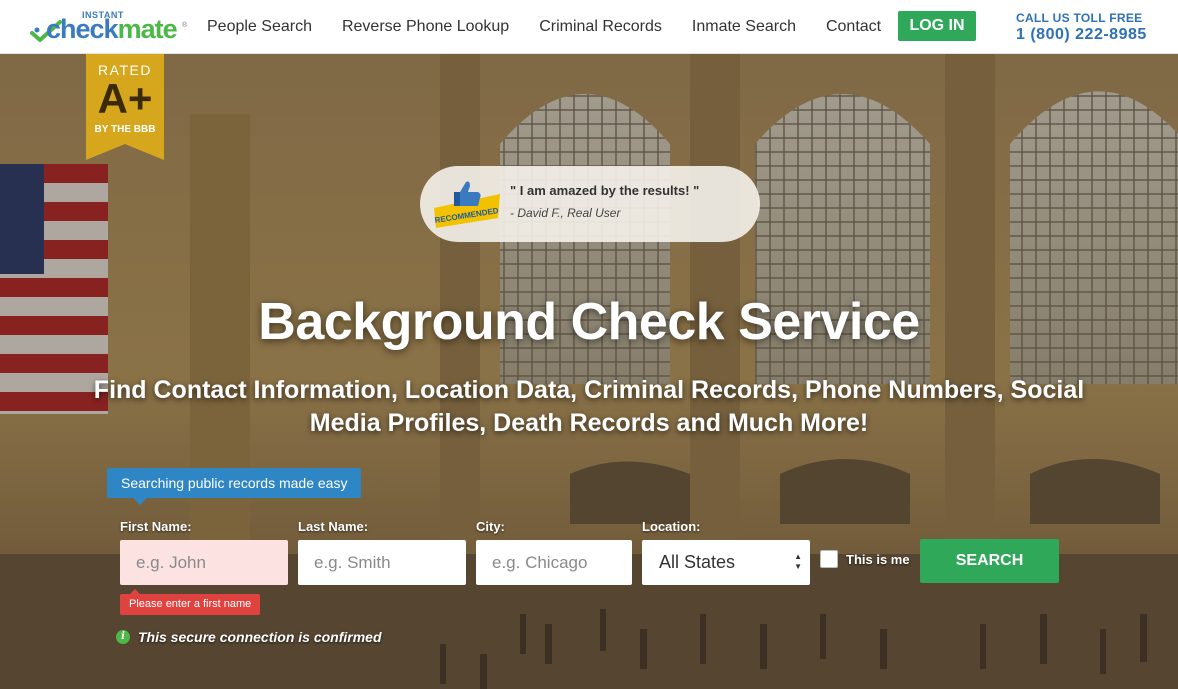 The image size is (1178, 689). I want to click on testimonial-author: - David F., Real User, so click(565, 213).